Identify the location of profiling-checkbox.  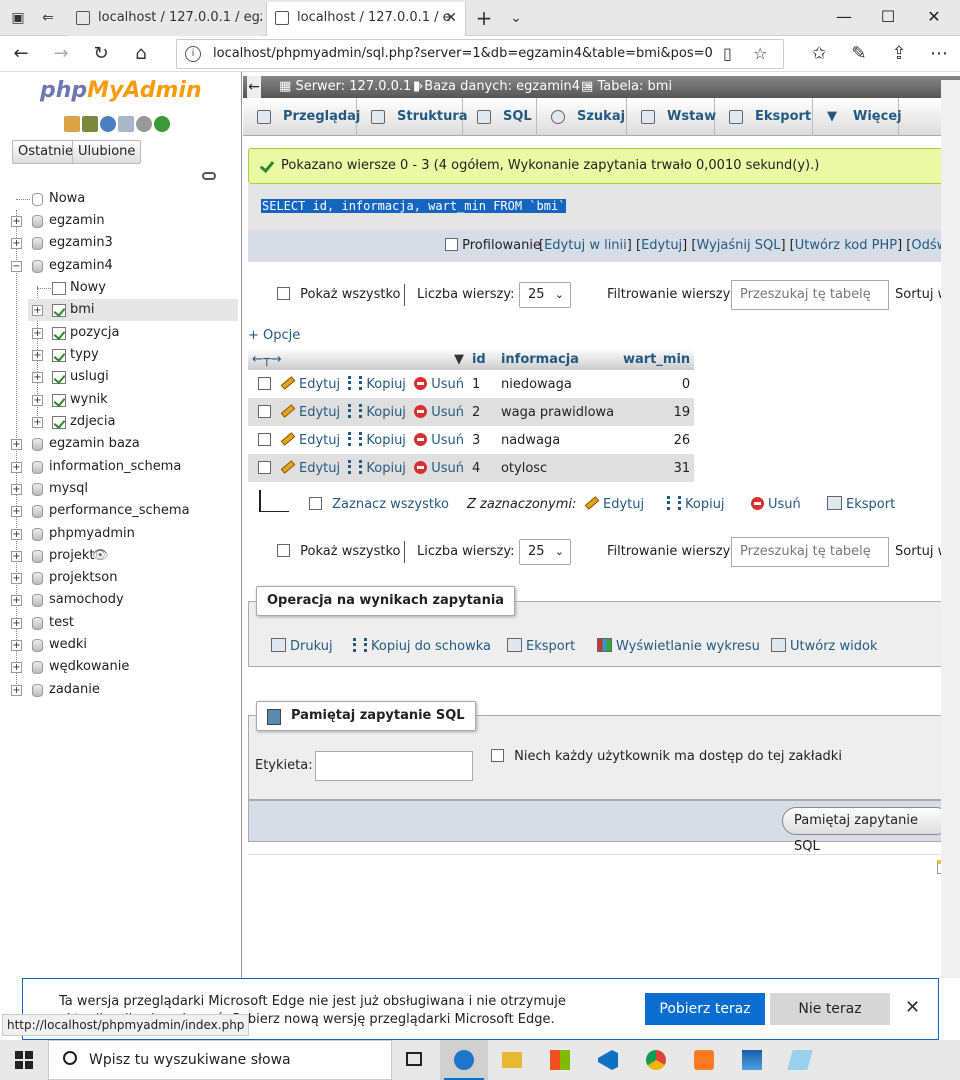
(451, 244).